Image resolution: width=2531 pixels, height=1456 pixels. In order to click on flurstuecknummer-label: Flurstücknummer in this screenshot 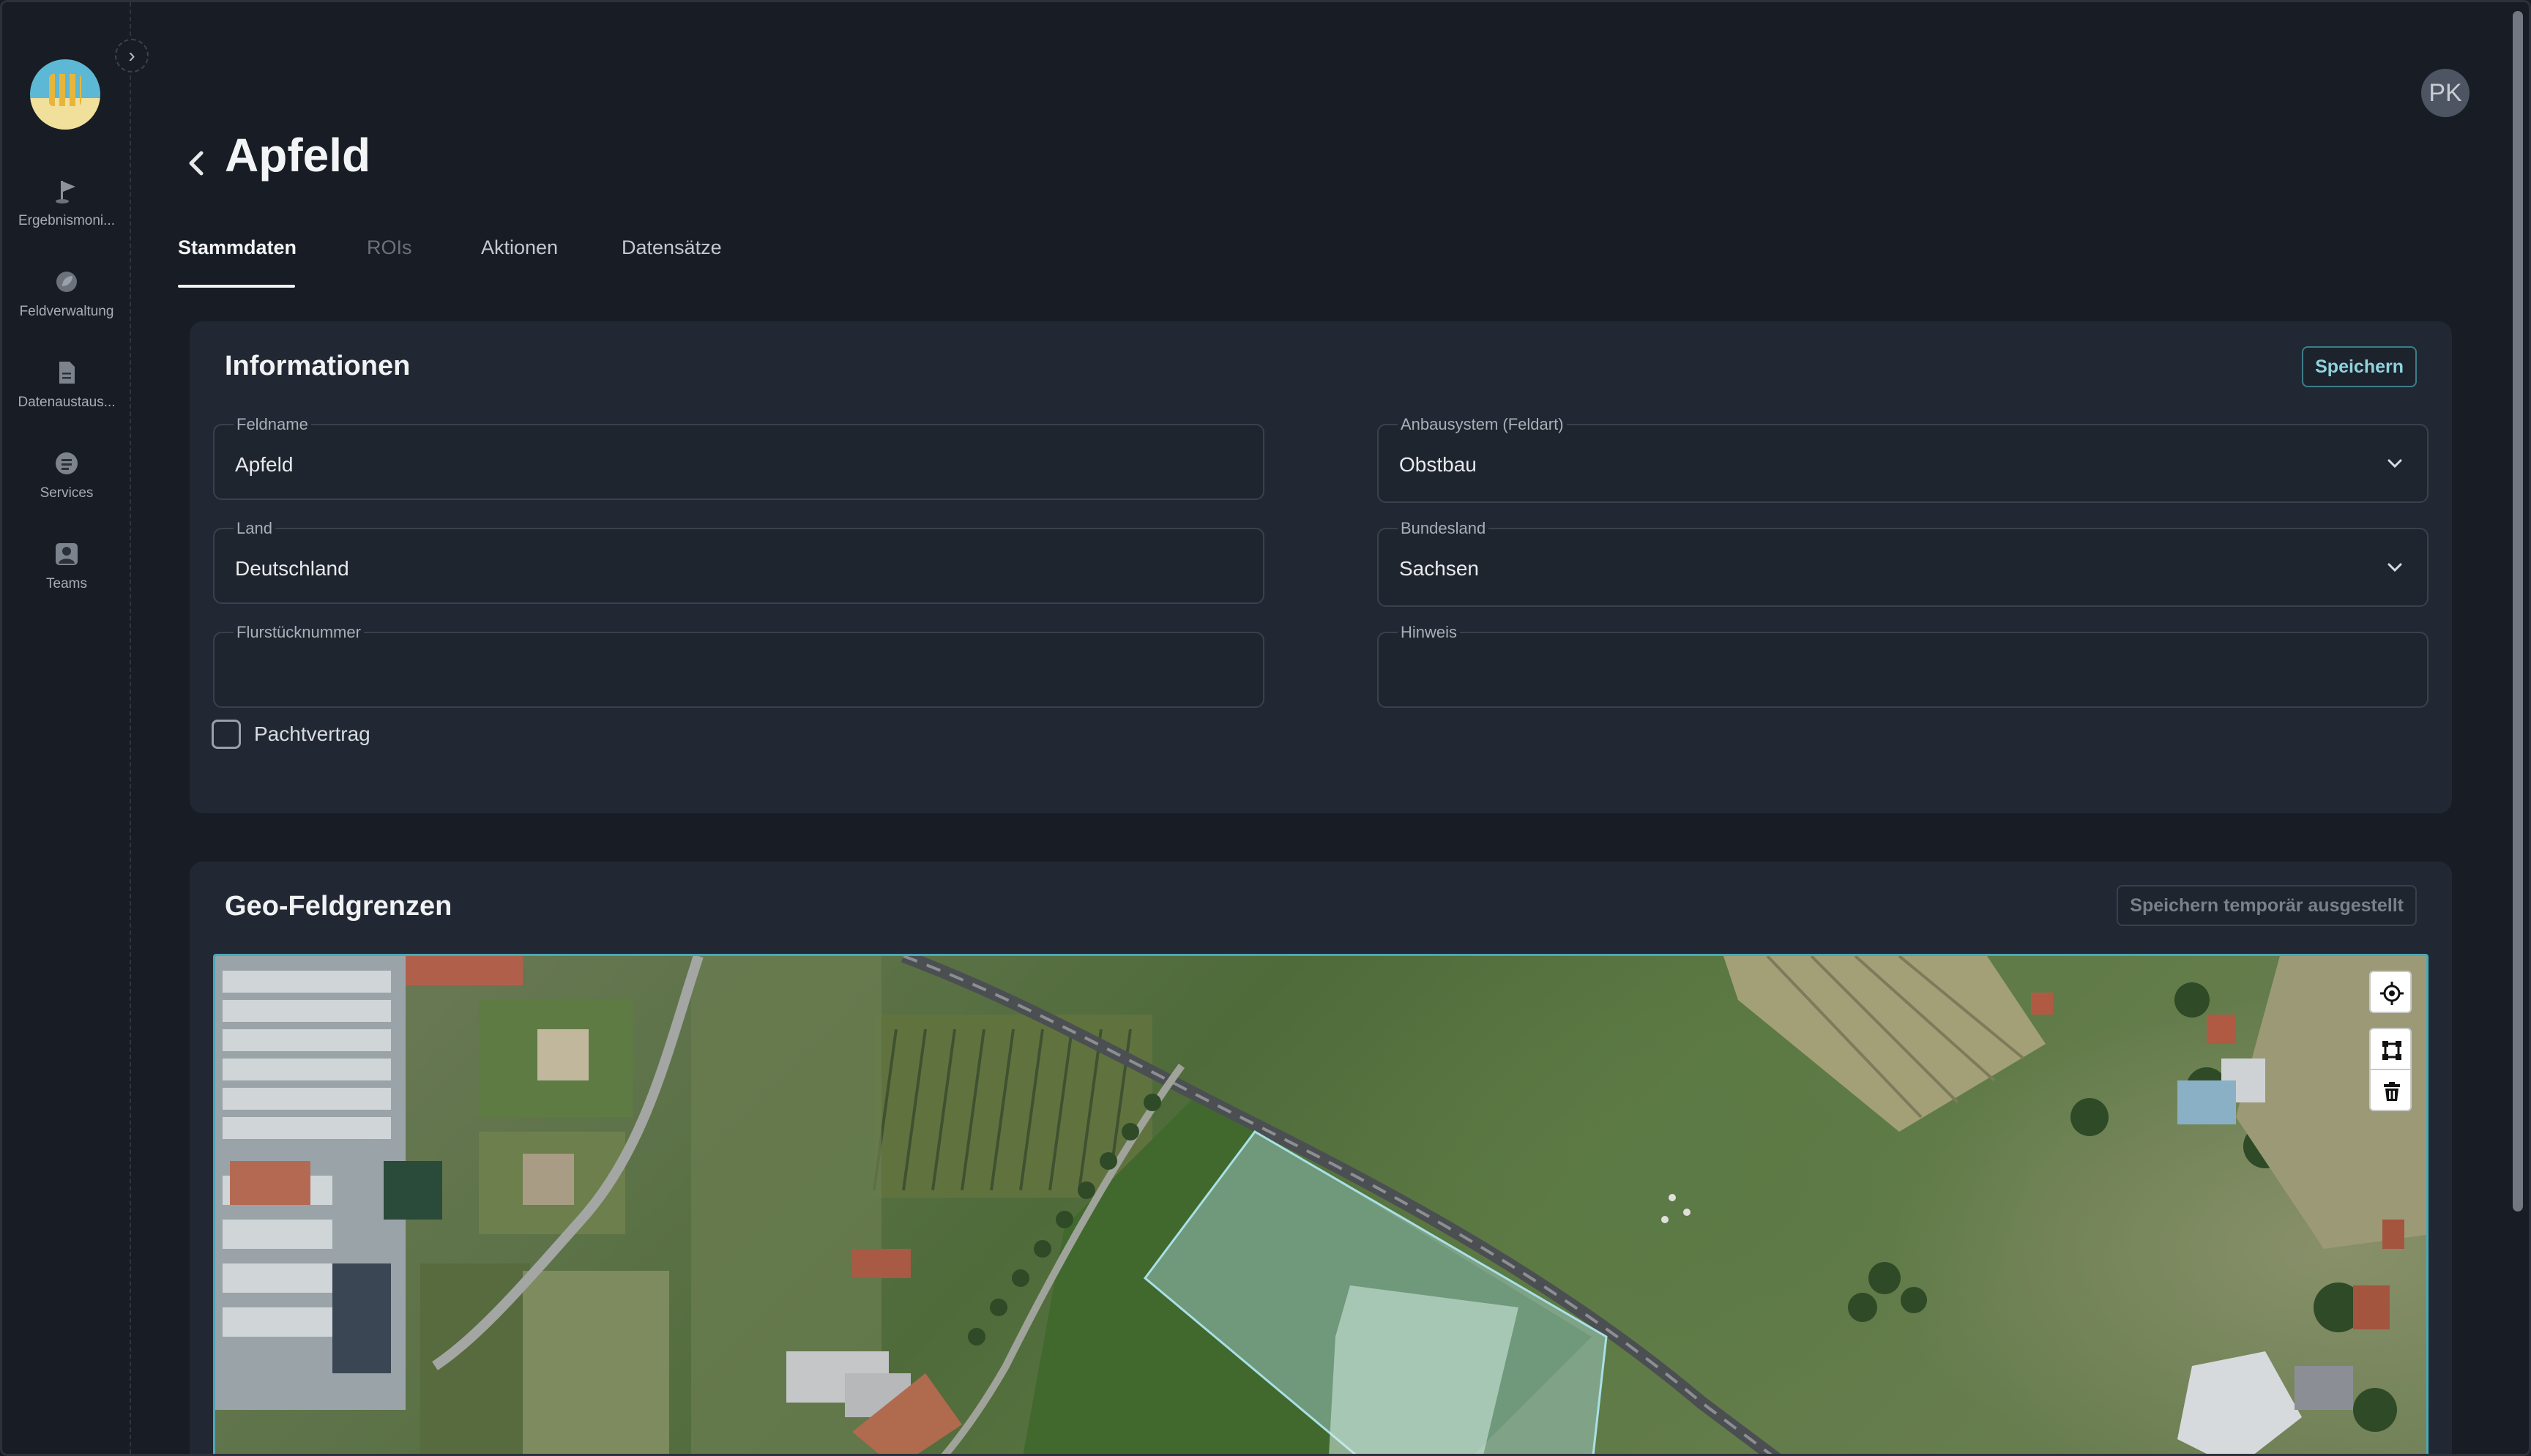, I will do `click(299, 632)`.